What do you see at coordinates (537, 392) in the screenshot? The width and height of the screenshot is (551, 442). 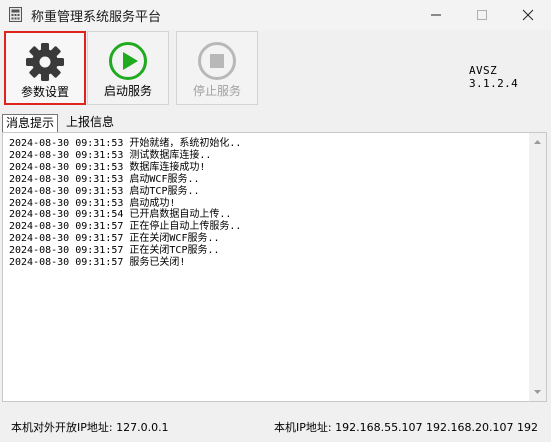 I see `scroll-down-icon` at bounding box center [537, 392].